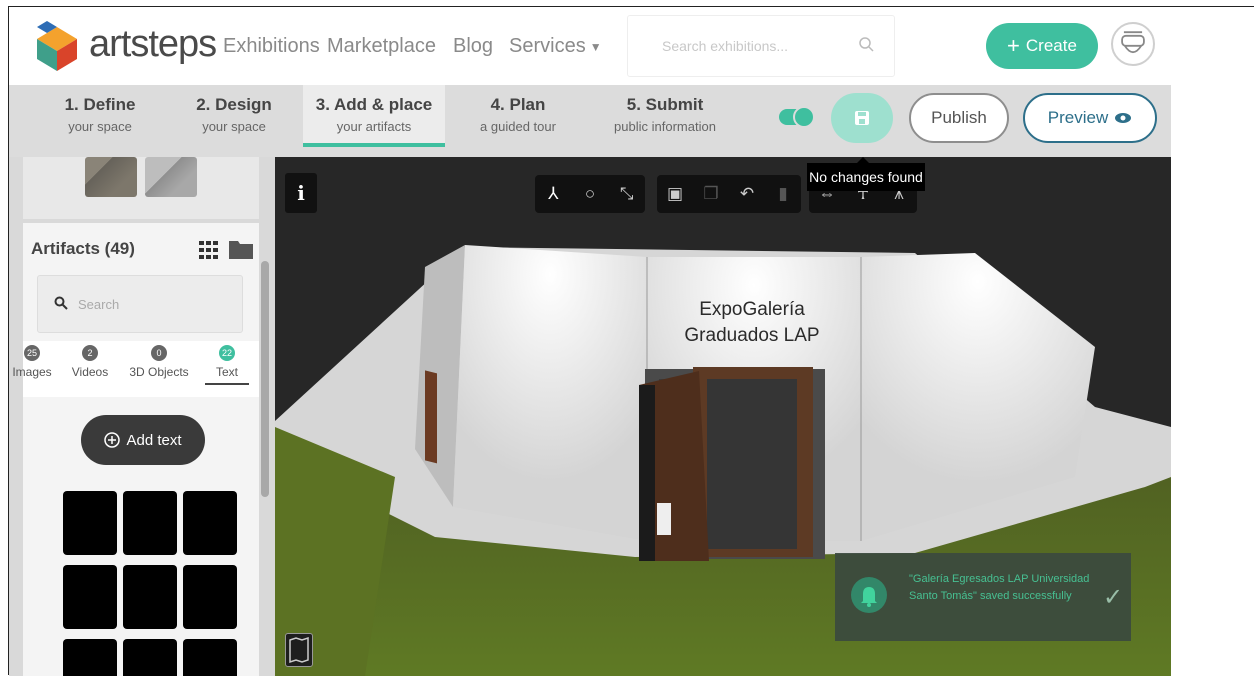 Image resolution: width=1254 pixels, height=676 pixels. What do you see at coordinates (1078, 117) in the screenshot?
I see `preview-label: Preview` at bounding box center [1078, 117].